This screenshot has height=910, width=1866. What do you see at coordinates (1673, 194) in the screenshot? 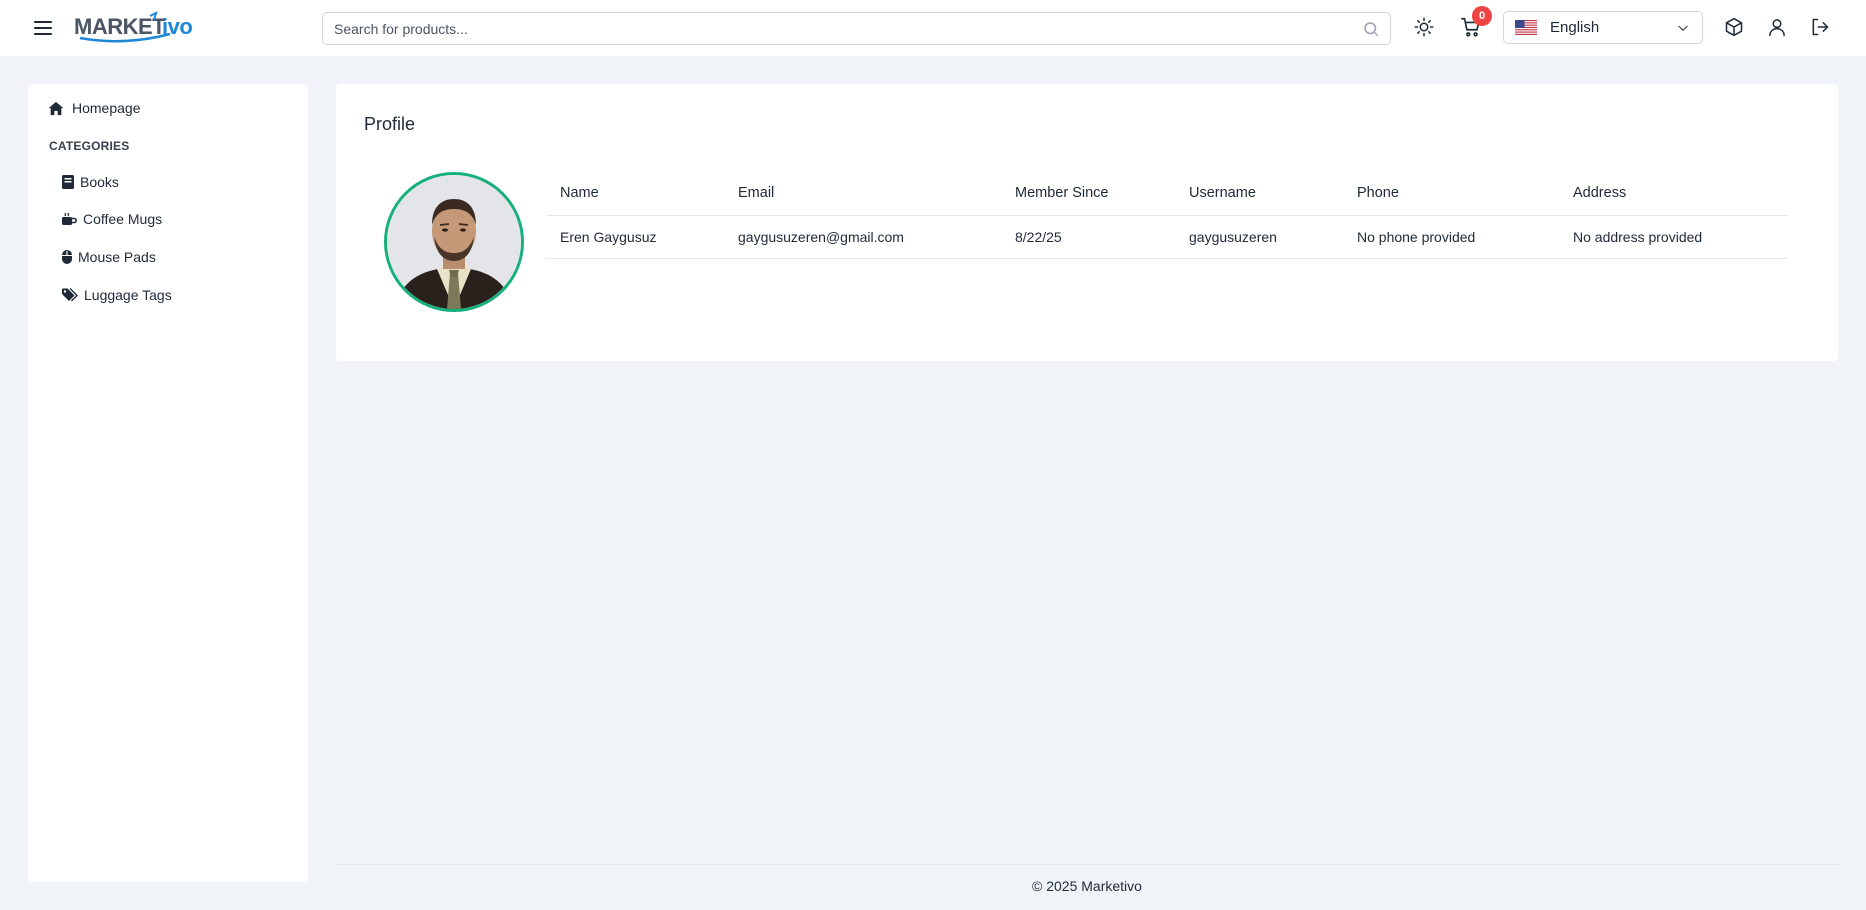
I see `column-header-address: Address` at bounding box center [1673, 194].